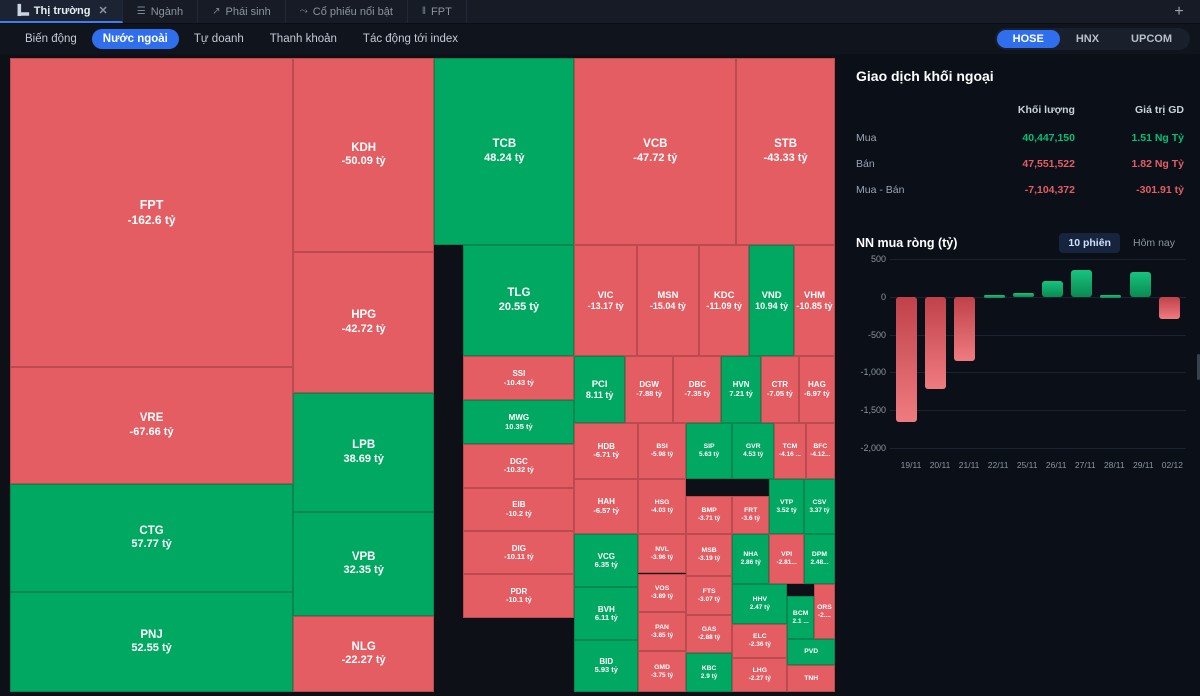 Image resolution: width=1200 pixels, height=696 pixels. I want to click on treemap-tile-lhg: LHG -2.27 tỷ, so click(760, 674).